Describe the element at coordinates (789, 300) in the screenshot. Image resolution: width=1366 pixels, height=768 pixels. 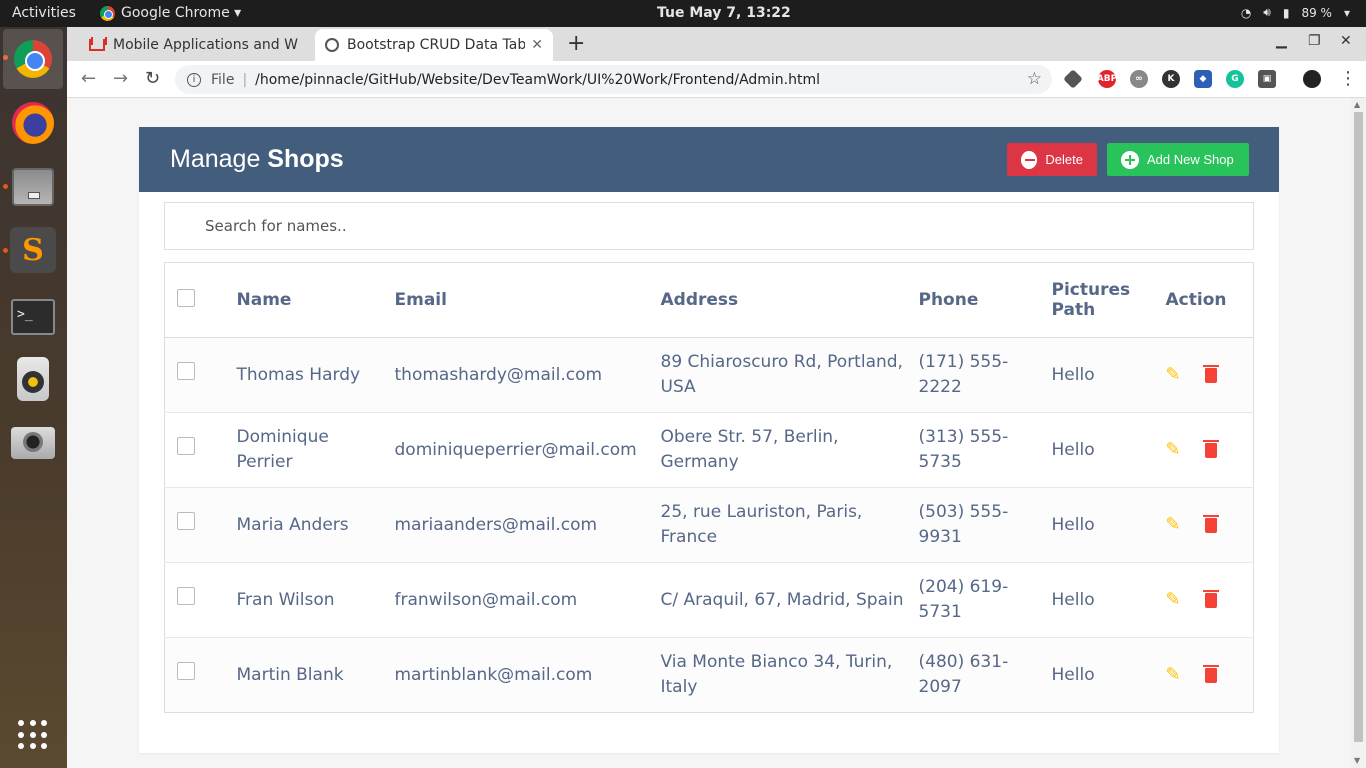
I see `column-header-address: Address` at that location.